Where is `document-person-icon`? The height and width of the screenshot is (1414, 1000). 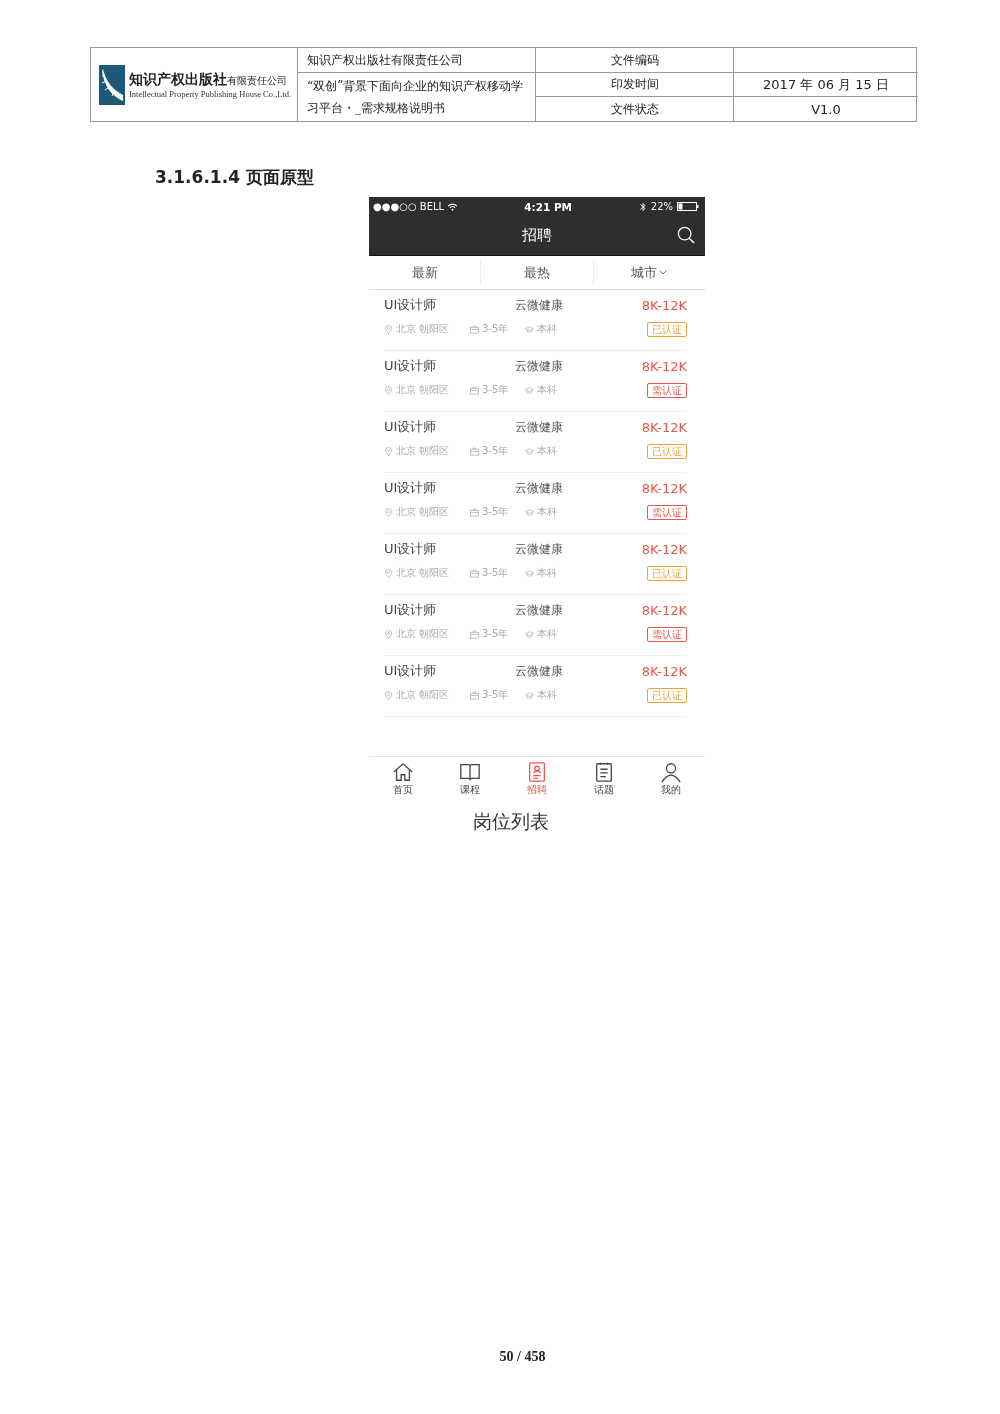
document-person-icon is located at coordinates (537, 772).